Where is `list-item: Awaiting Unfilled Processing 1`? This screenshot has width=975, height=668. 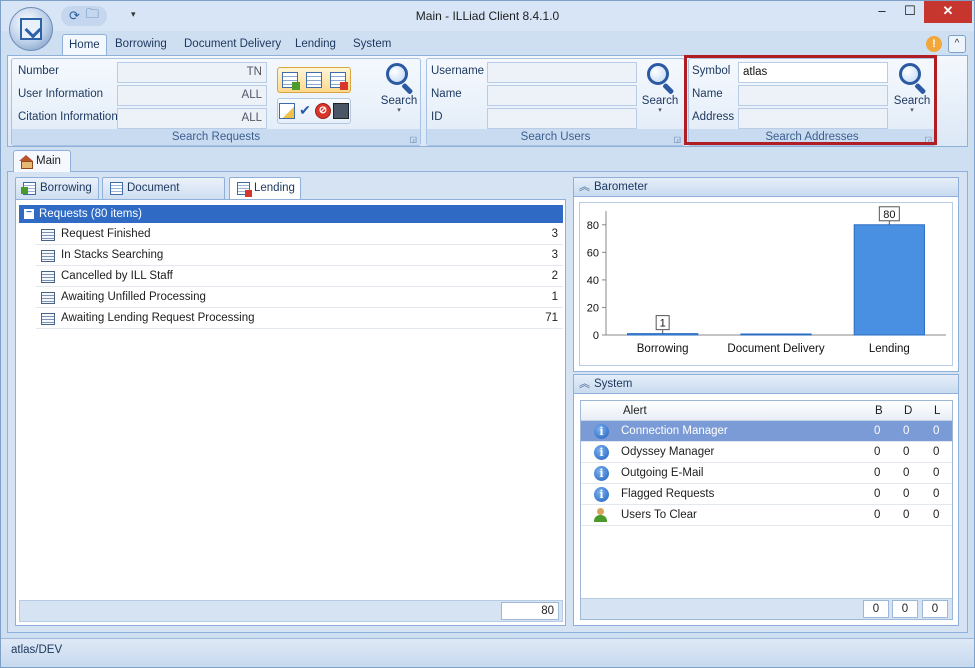 list-item: Awaiting Unfilled Processing 1 is located at coordinates (299, 297).